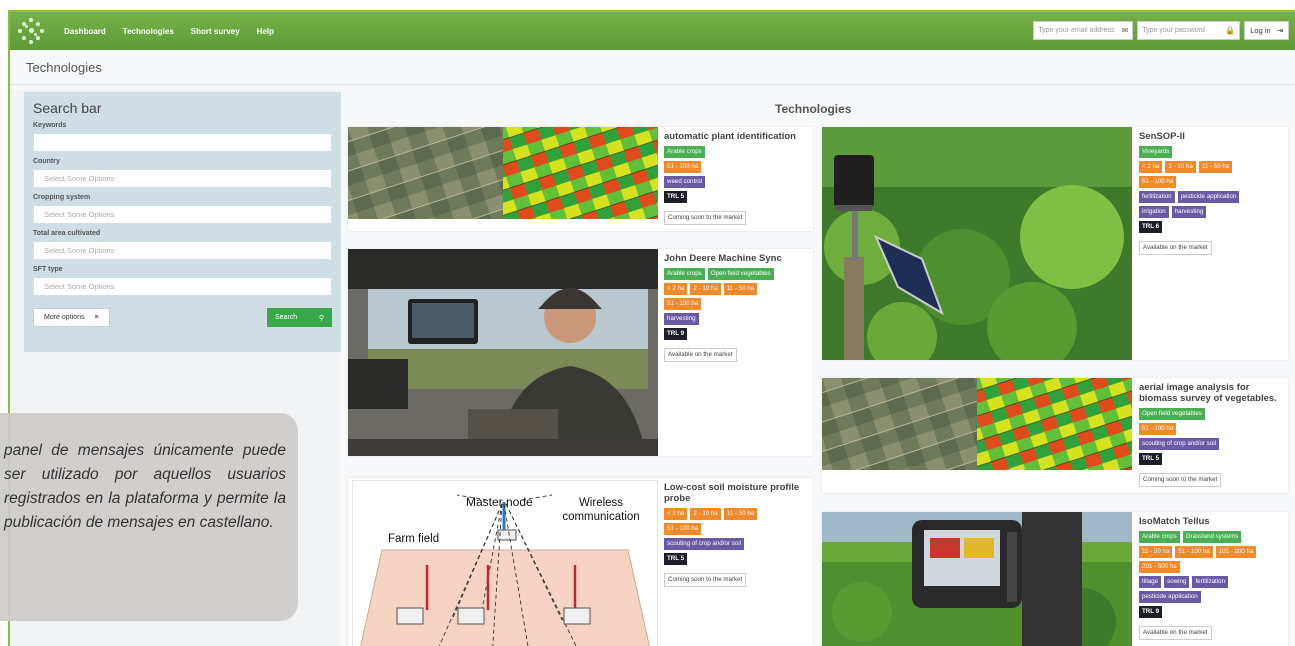 Image resolution: width=1295 pixels, height=646 pixels. I want to click on card-title: automatic plant identification, so click(737, 136).